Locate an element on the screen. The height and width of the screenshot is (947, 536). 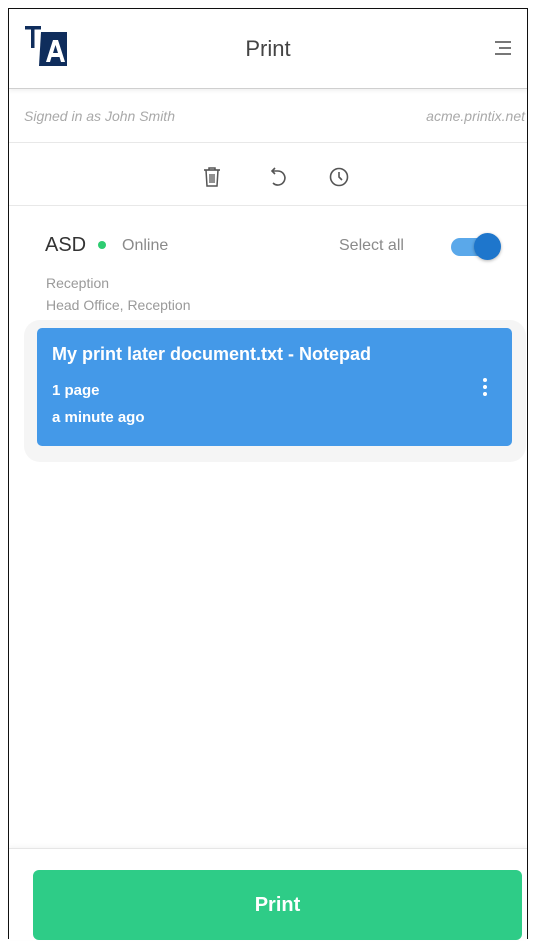
select-all-toggle is located at coordinates (475, 246).